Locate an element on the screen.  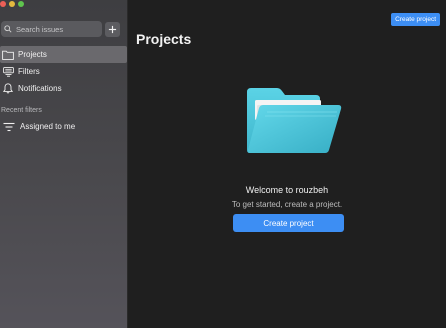
plus-icon is located at coordinates (112, 29).